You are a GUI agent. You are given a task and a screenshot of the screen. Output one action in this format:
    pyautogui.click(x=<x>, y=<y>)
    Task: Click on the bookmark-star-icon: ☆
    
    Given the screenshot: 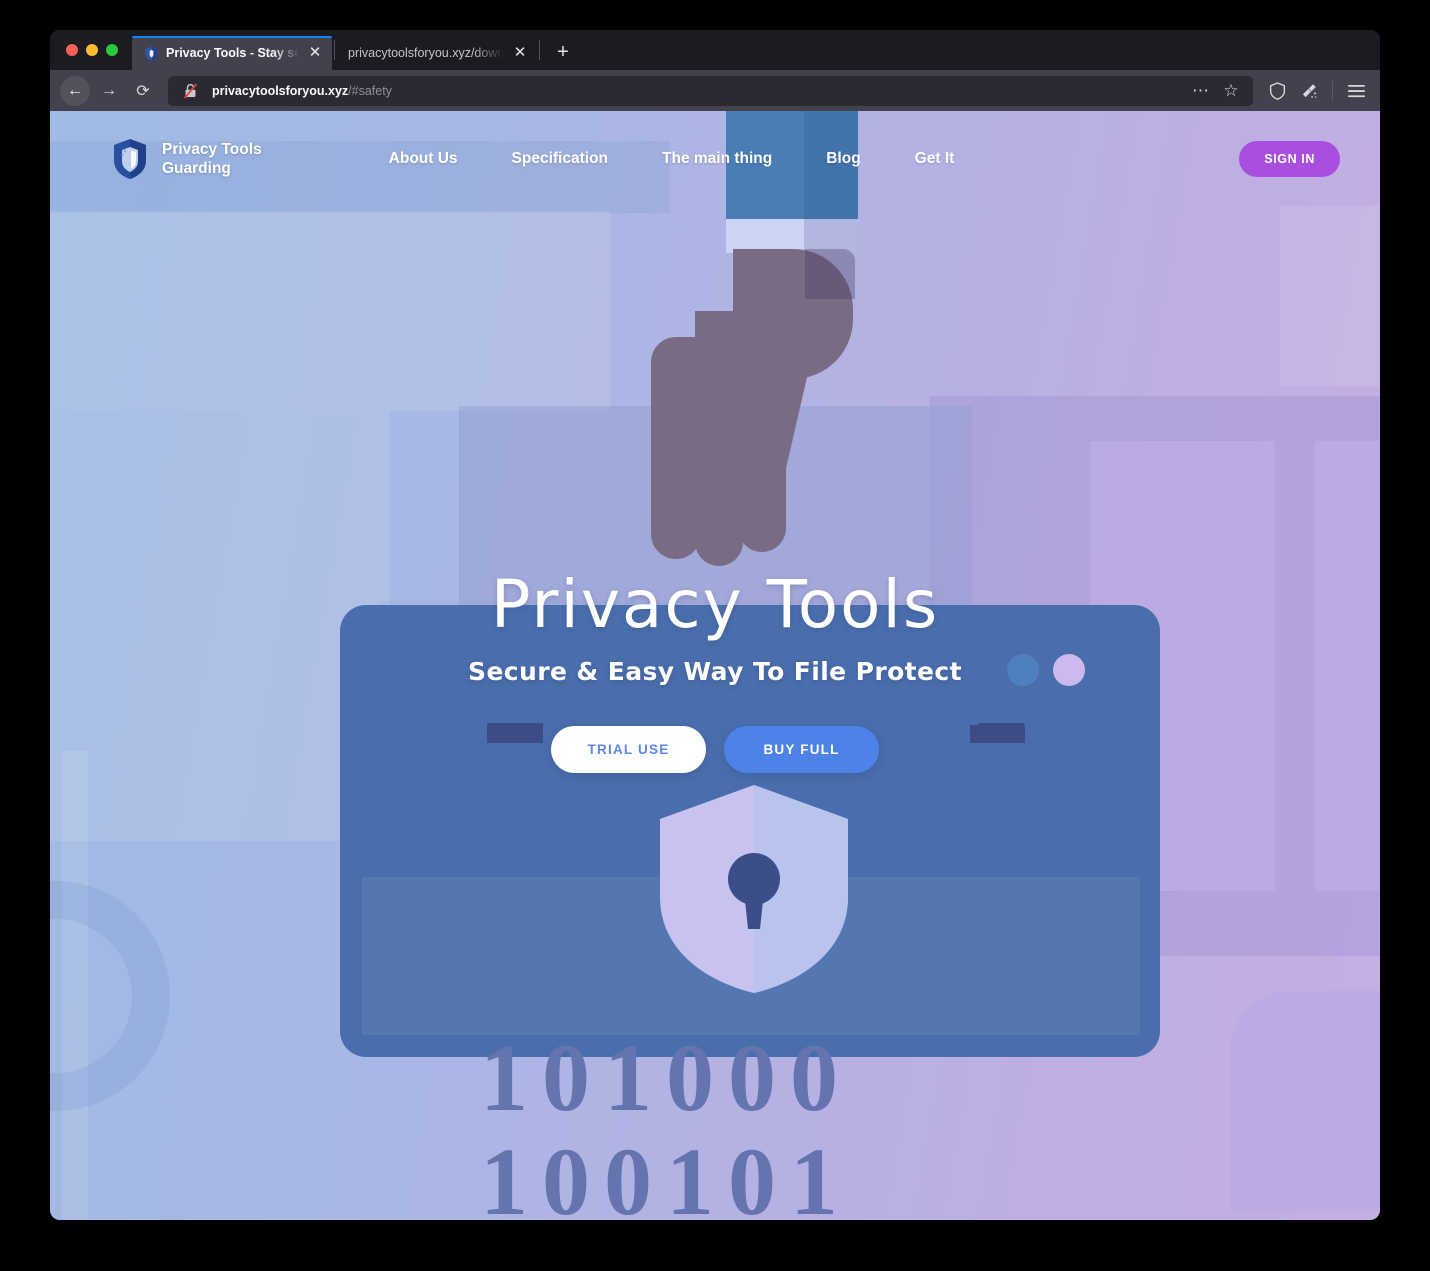 What is the action you would take?
    pyautogui.click(x=1231, y=91)
    